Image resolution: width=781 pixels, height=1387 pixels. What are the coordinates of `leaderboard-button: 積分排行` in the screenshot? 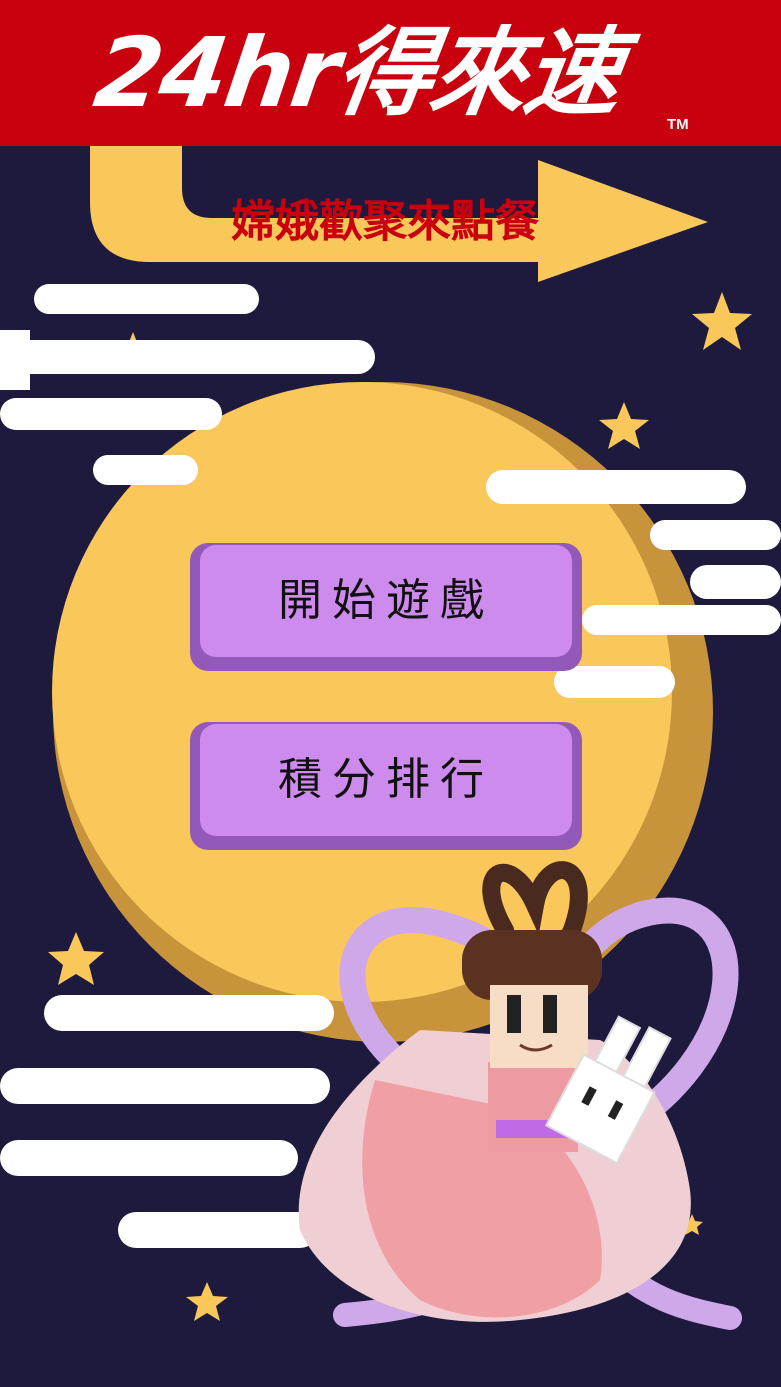 It's located at (386, 786).